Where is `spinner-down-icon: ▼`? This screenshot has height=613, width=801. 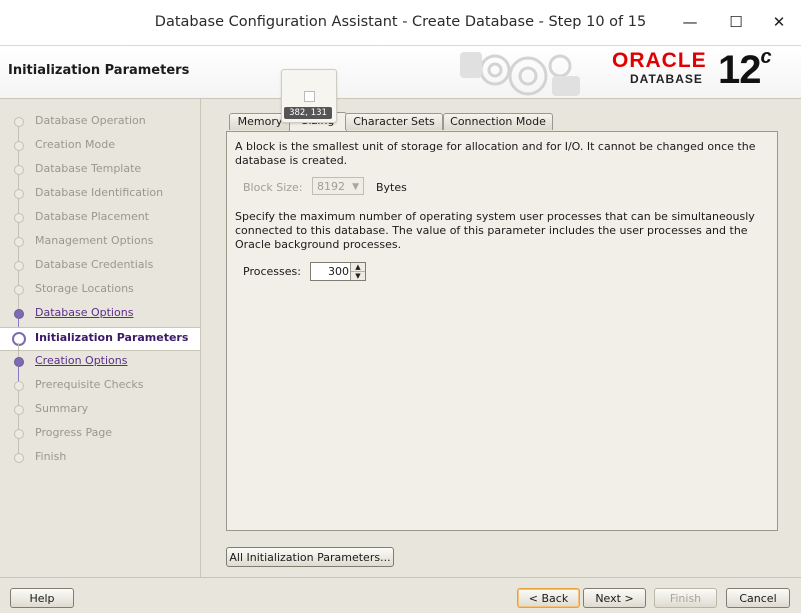
spinner-down-icon: ▼ is located at coordinates (358, 276).